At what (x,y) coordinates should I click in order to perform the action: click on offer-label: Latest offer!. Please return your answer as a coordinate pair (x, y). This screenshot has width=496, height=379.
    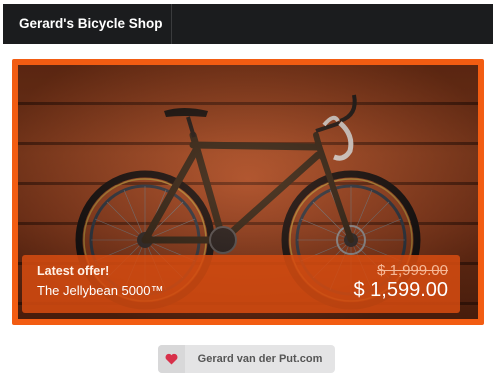
    Looking at the image, I should click on (73, 271).